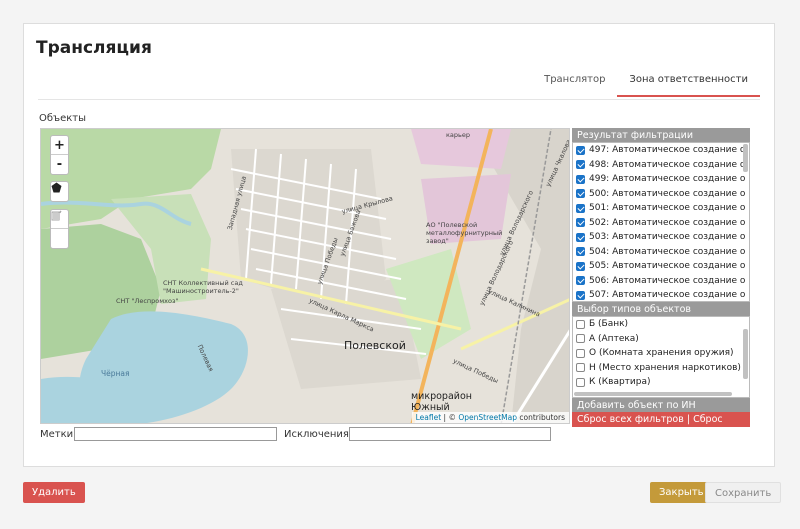  What do you see at coordinates (661, 266) in the screenshot?
I see `list-item: 505: Автоматическое создание о` at bounding box center [661, 266].